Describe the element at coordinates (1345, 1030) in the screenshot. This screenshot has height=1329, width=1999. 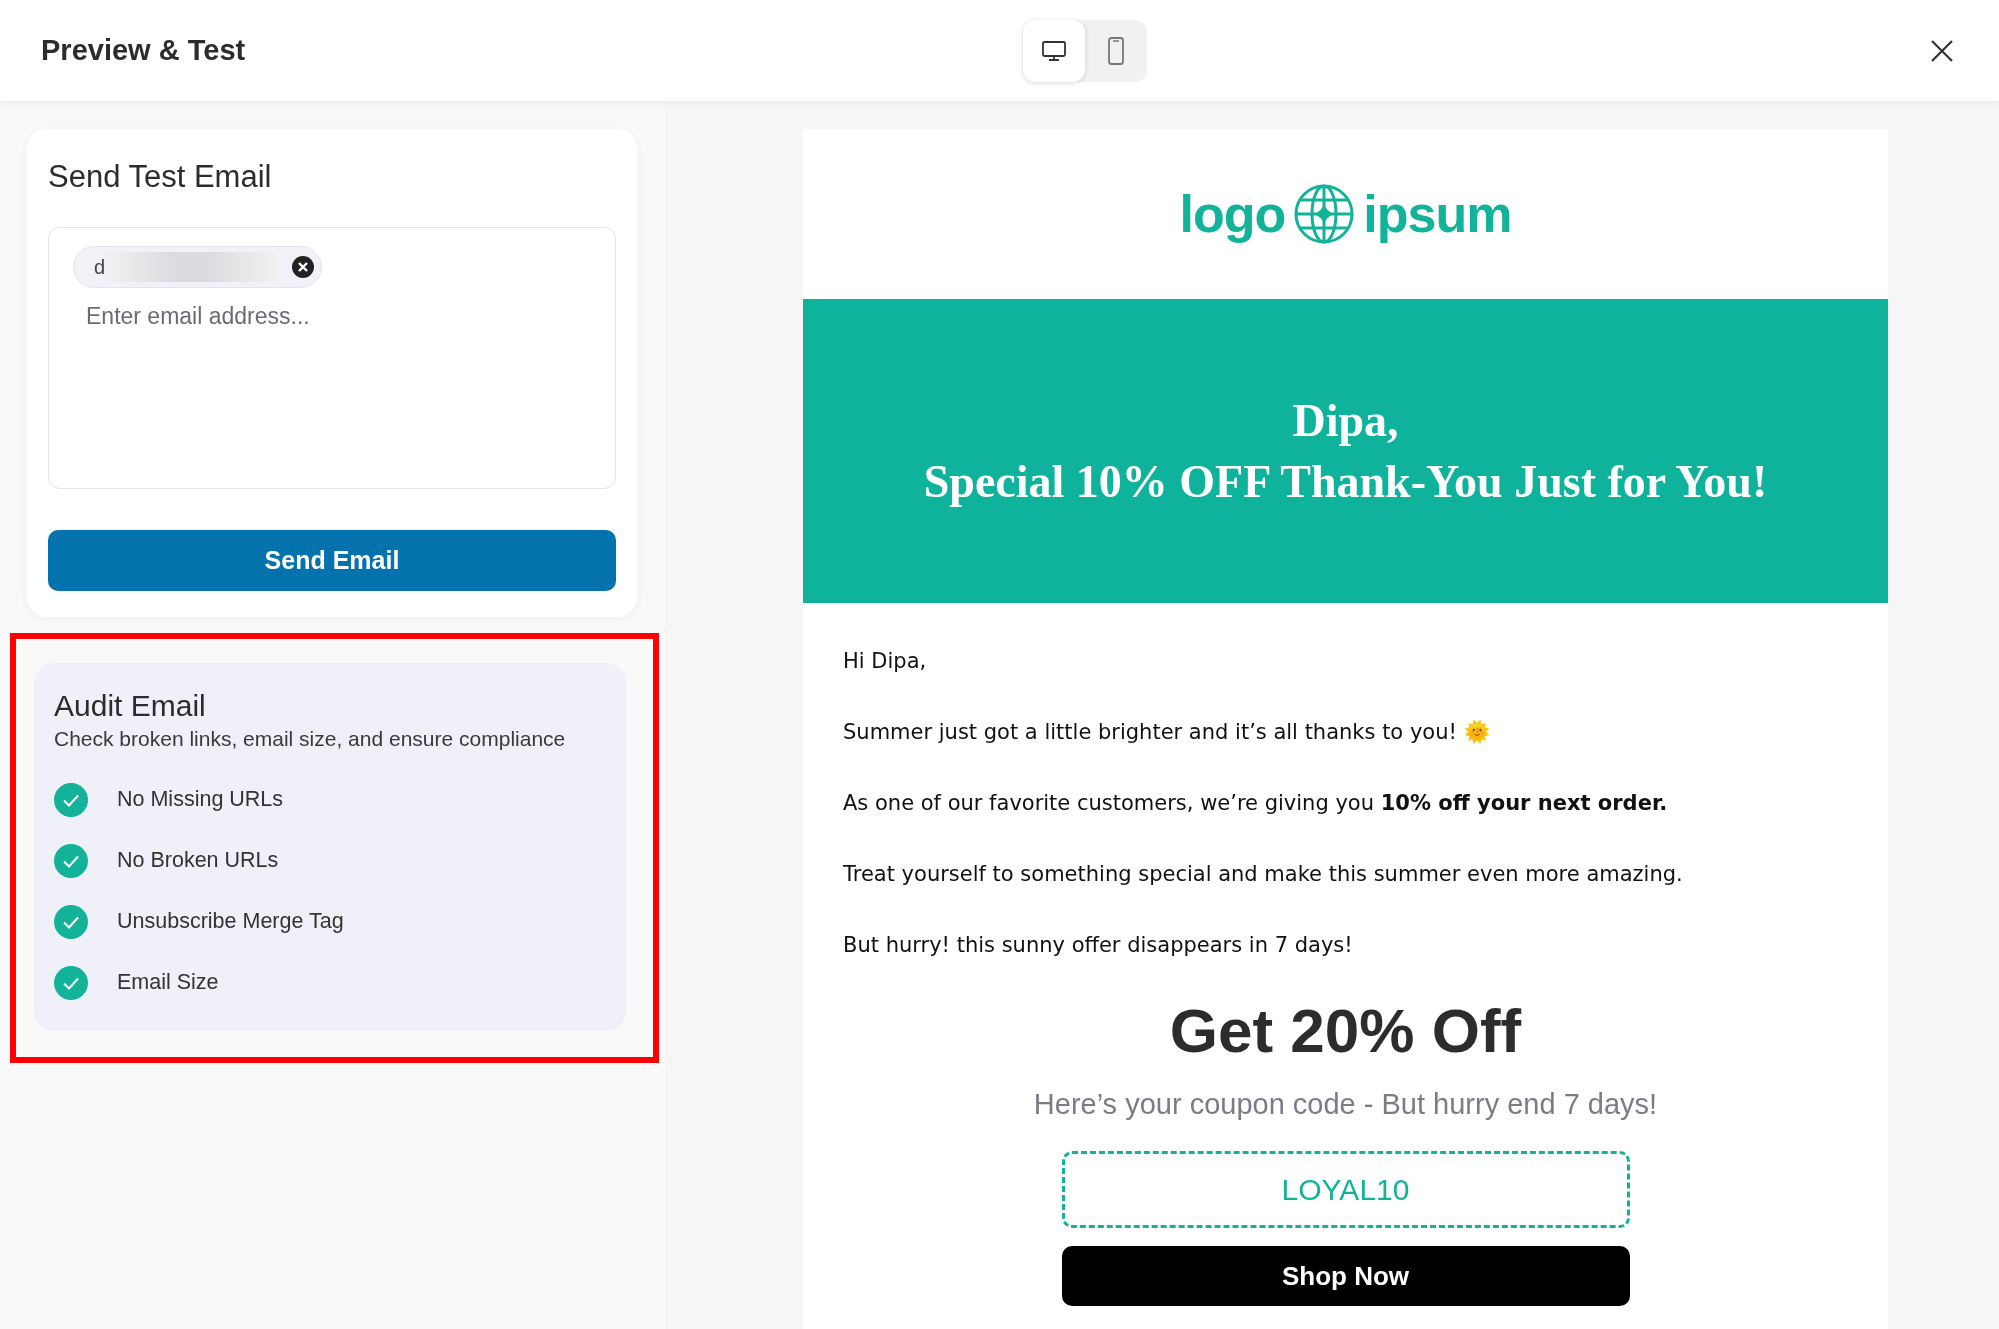
I see `offer-heading: Get 20% Off` at that location.